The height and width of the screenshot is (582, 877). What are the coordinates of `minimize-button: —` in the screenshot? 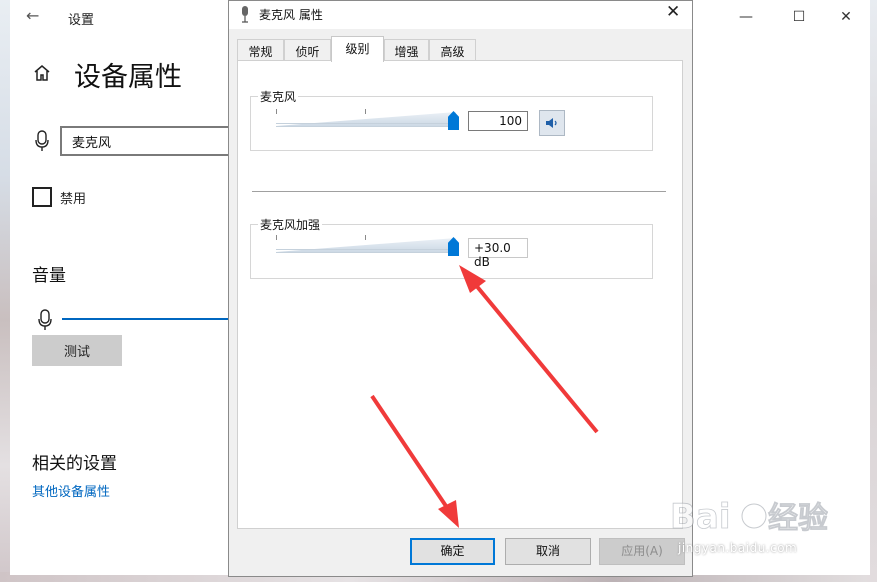 It's located at (746, 17).